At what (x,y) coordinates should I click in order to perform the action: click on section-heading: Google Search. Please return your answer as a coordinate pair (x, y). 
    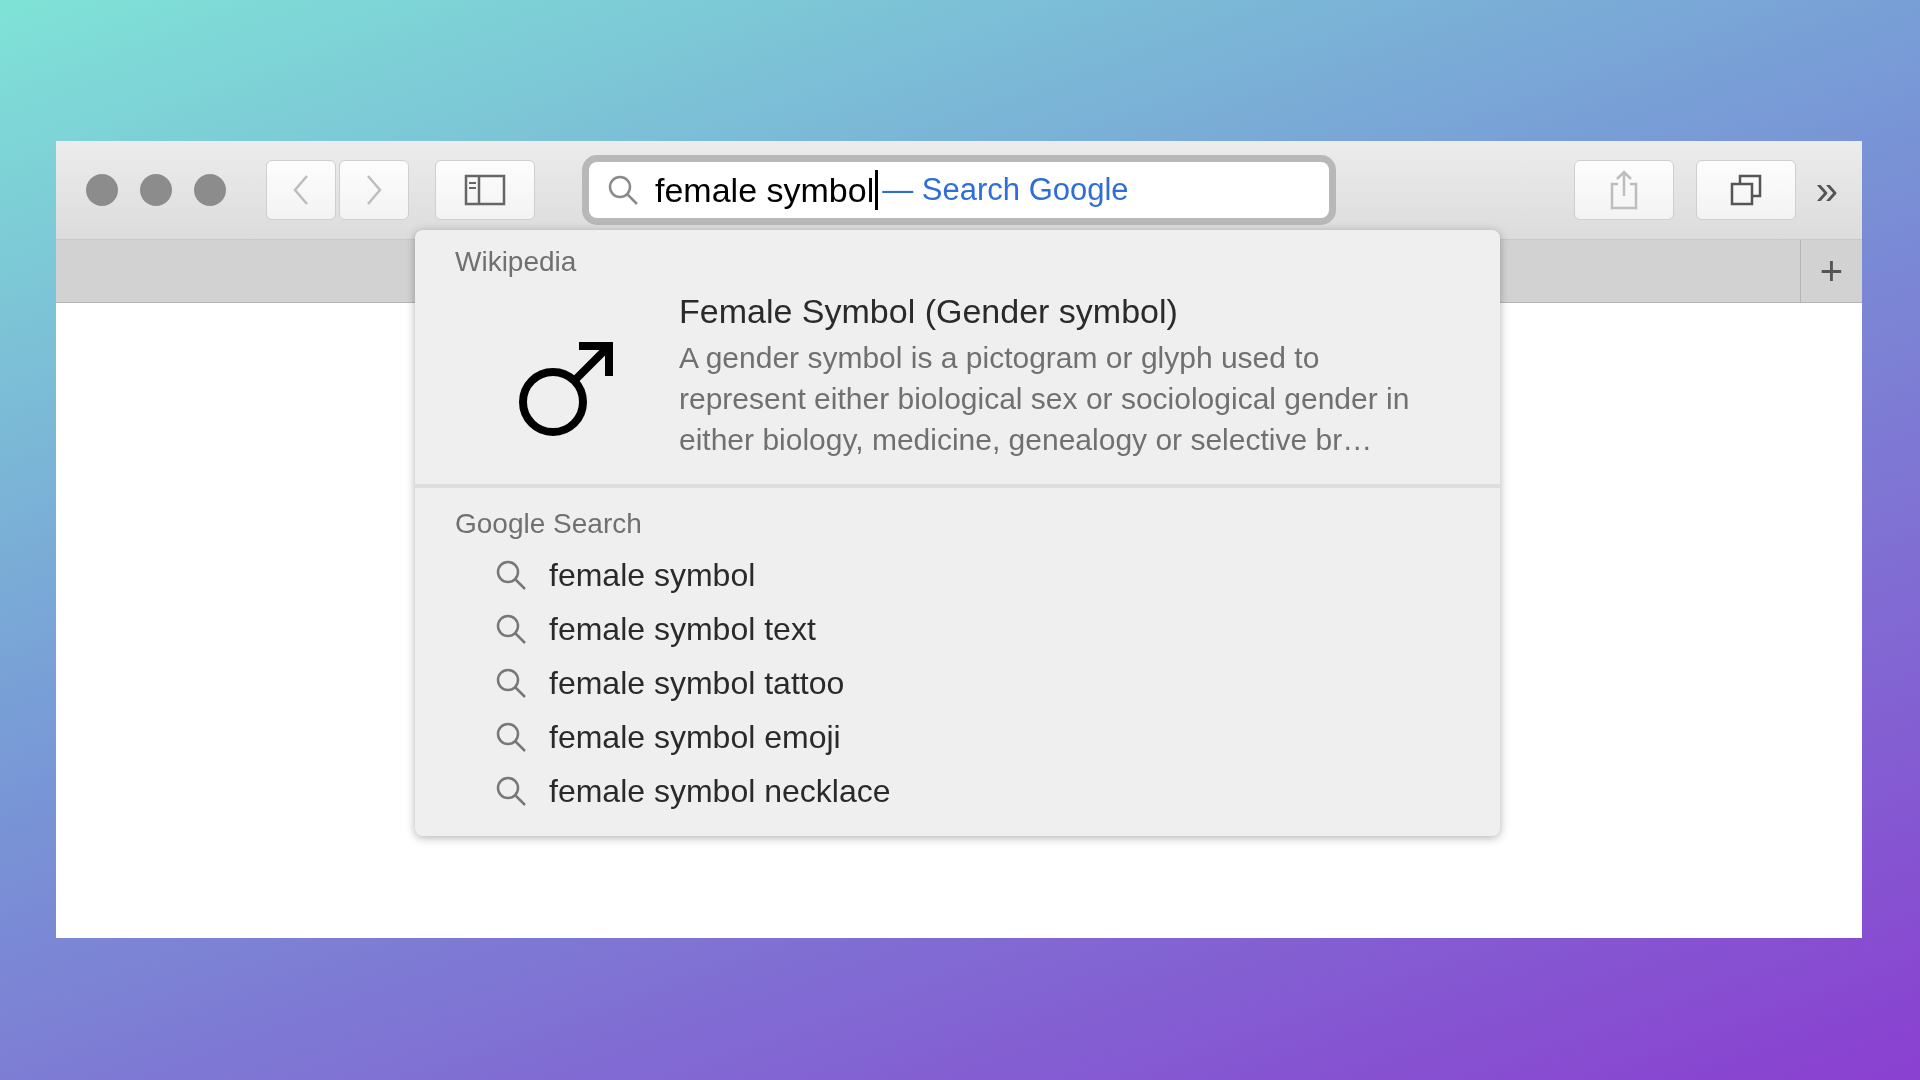
    Looking at the image, I should click on (549, 524).